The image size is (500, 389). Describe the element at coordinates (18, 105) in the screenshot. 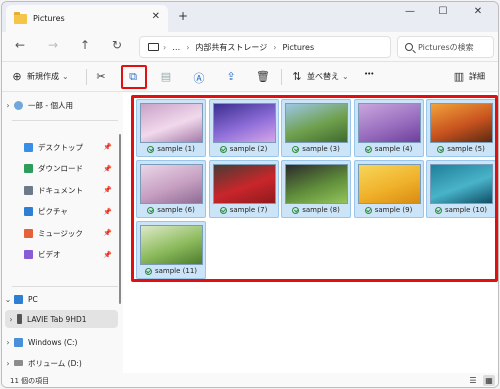

I see `cloud-icon` at that location.